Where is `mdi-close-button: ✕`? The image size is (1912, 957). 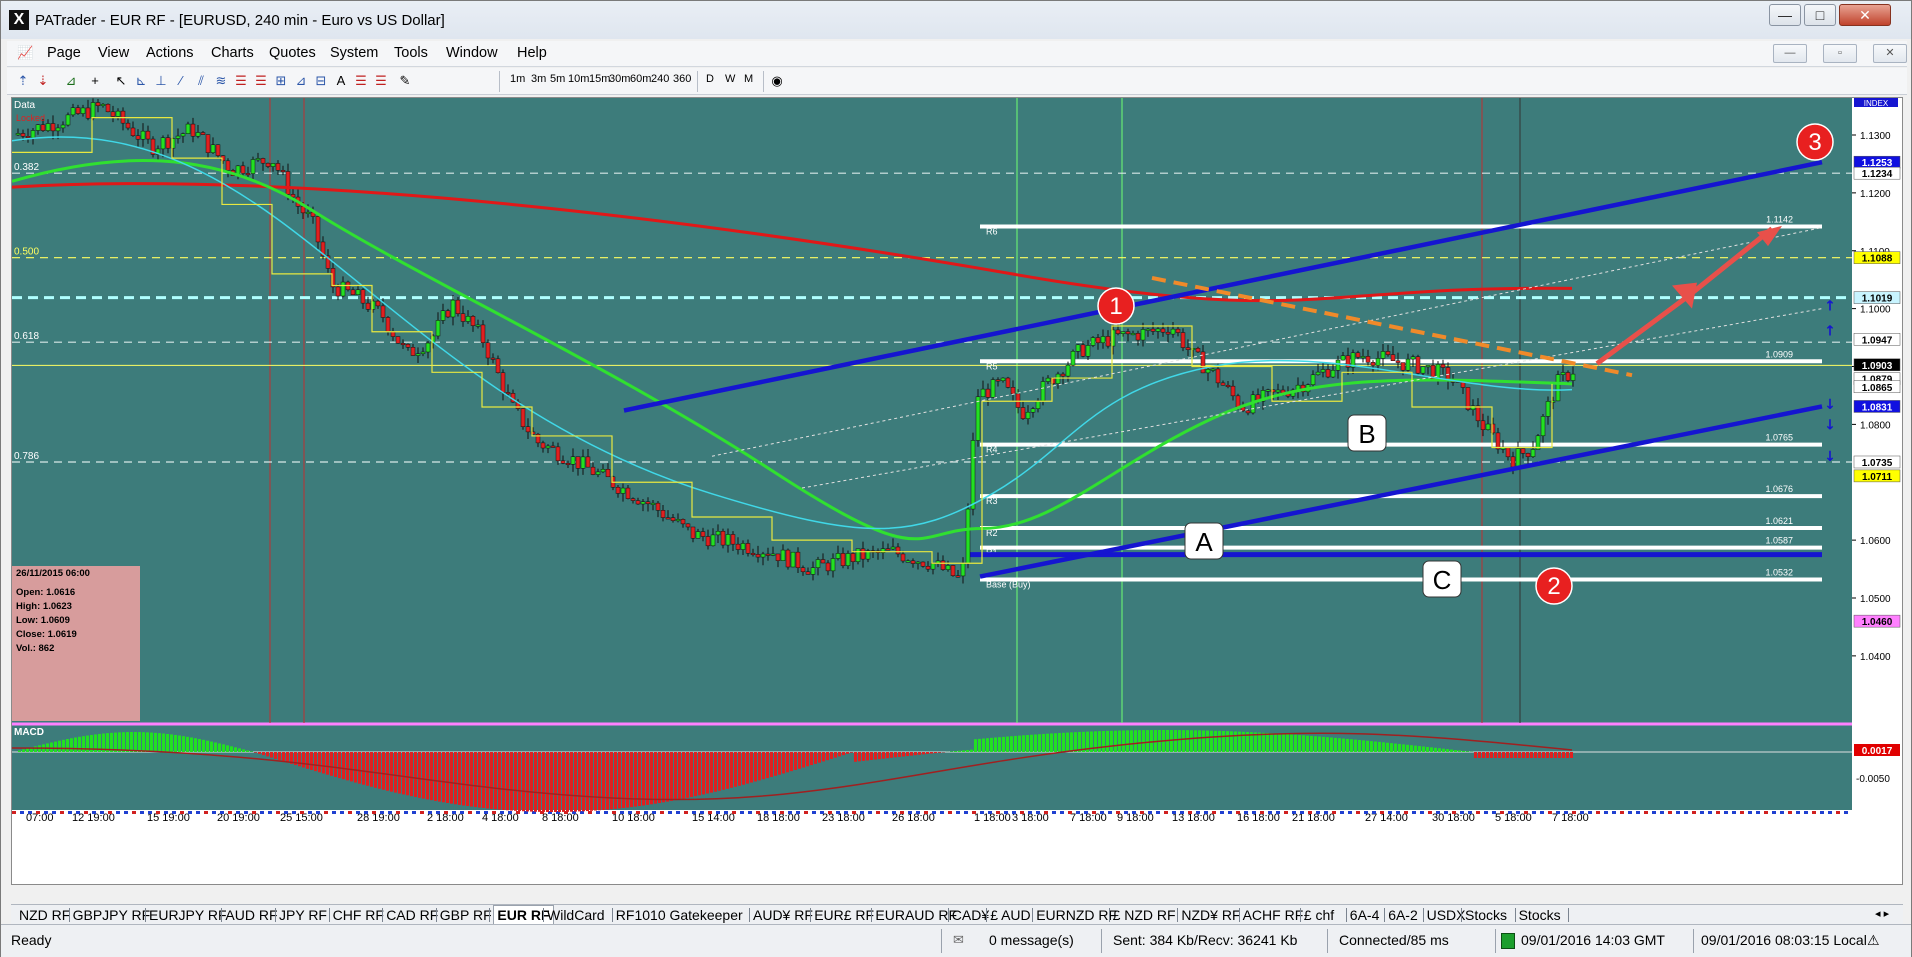
mdi-close-button: ✕ is located at coordinates (1890, 53).